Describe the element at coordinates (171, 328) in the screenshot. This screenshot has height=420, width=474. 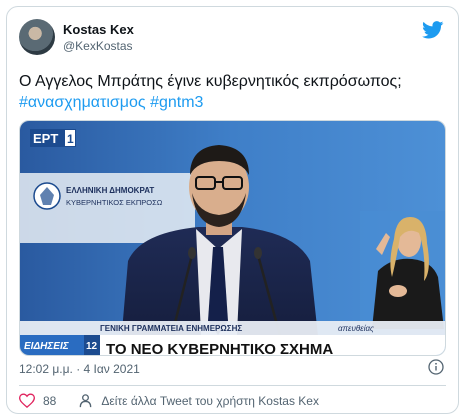
I see `lower-third-title: ΓΕΝΙΚΗ ΓΡΑΜΜΑΤΕΙΑ ΕΝΗΜΕΡΩΣΗΣ` at that location.